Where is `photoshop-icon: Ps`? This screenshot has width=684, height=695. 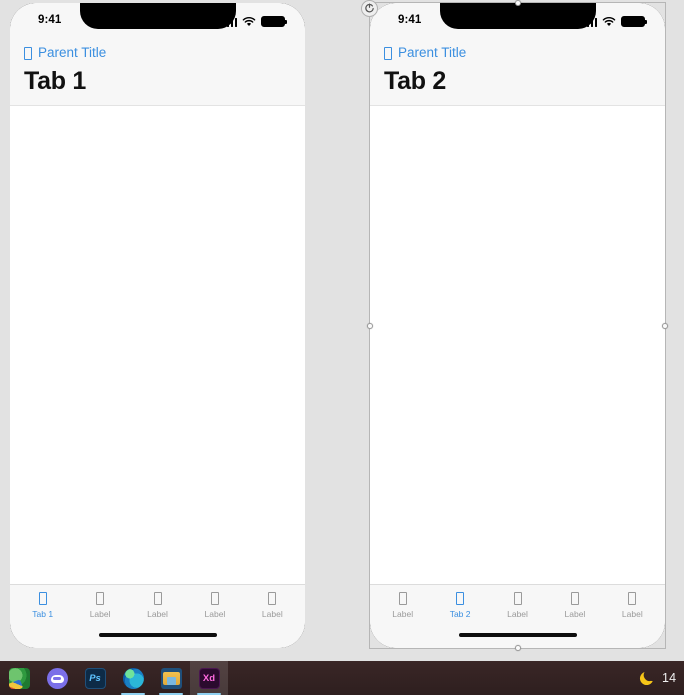 photoshop-icon: Ps is located at coordinates (95, 678).